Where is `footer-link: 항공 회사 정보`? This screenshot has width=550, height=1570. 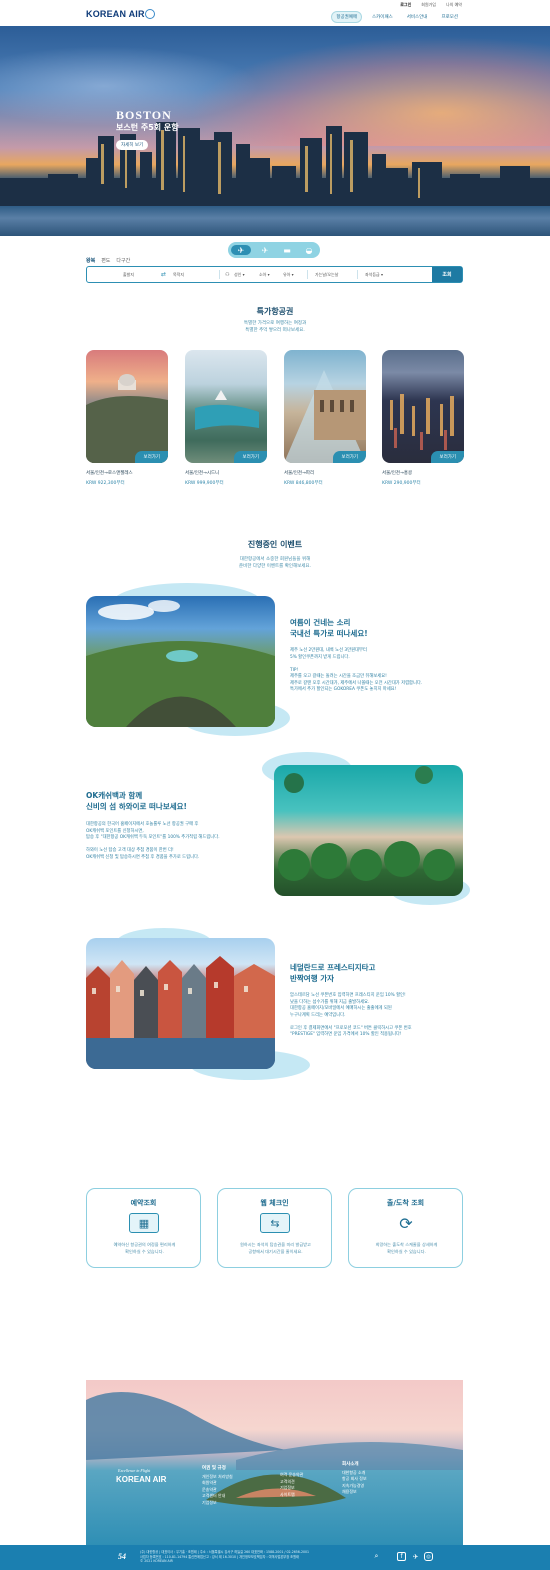 footer-link: 항공 회사 정보 is located at coordinates (354, 1479).